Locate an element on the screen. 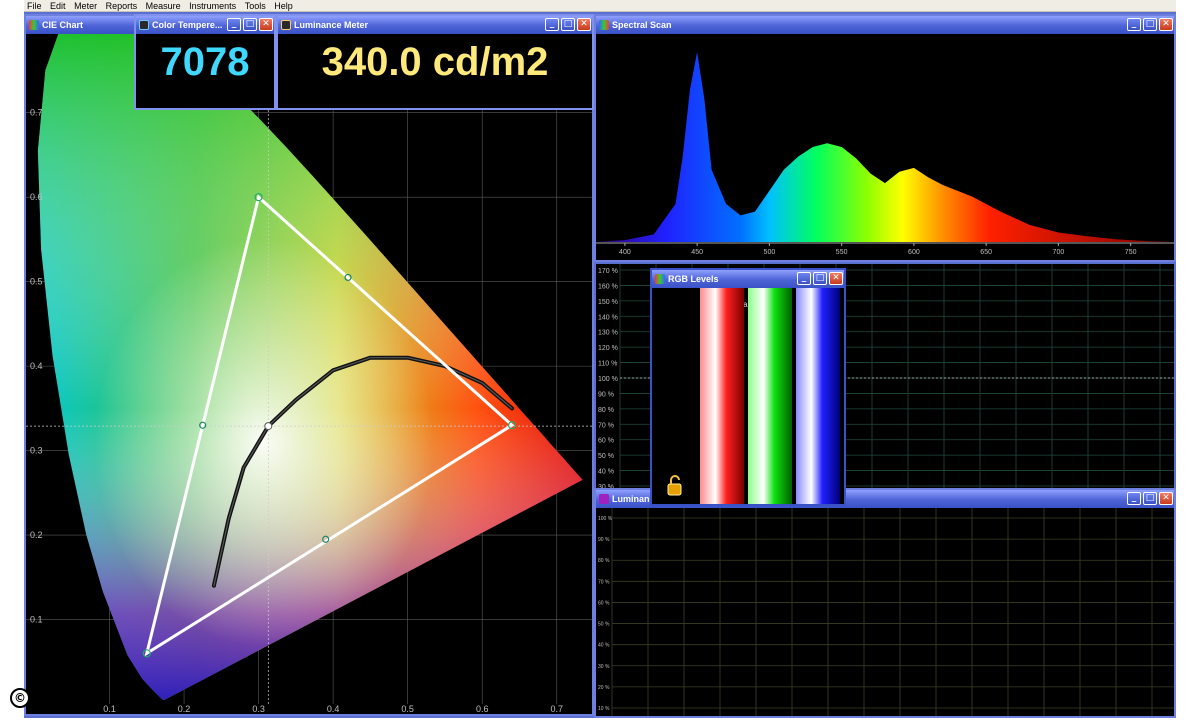 Image resolution: width=1200 pixels, height=720 pixels. history-y-tick: 170 % is located at coordinates (608, 271).